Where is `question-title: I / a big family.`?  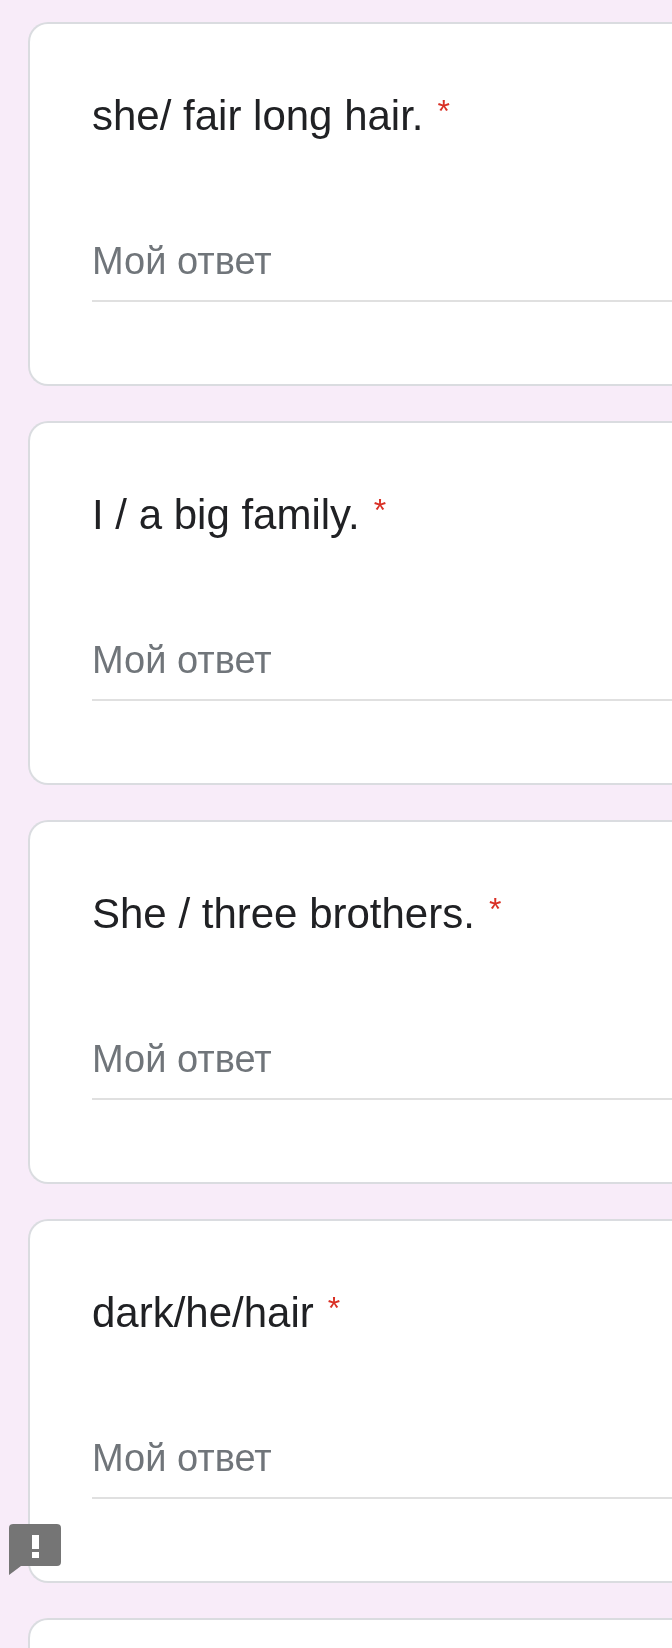
question-title: I / a big family. is located at coordinates (226, 515).